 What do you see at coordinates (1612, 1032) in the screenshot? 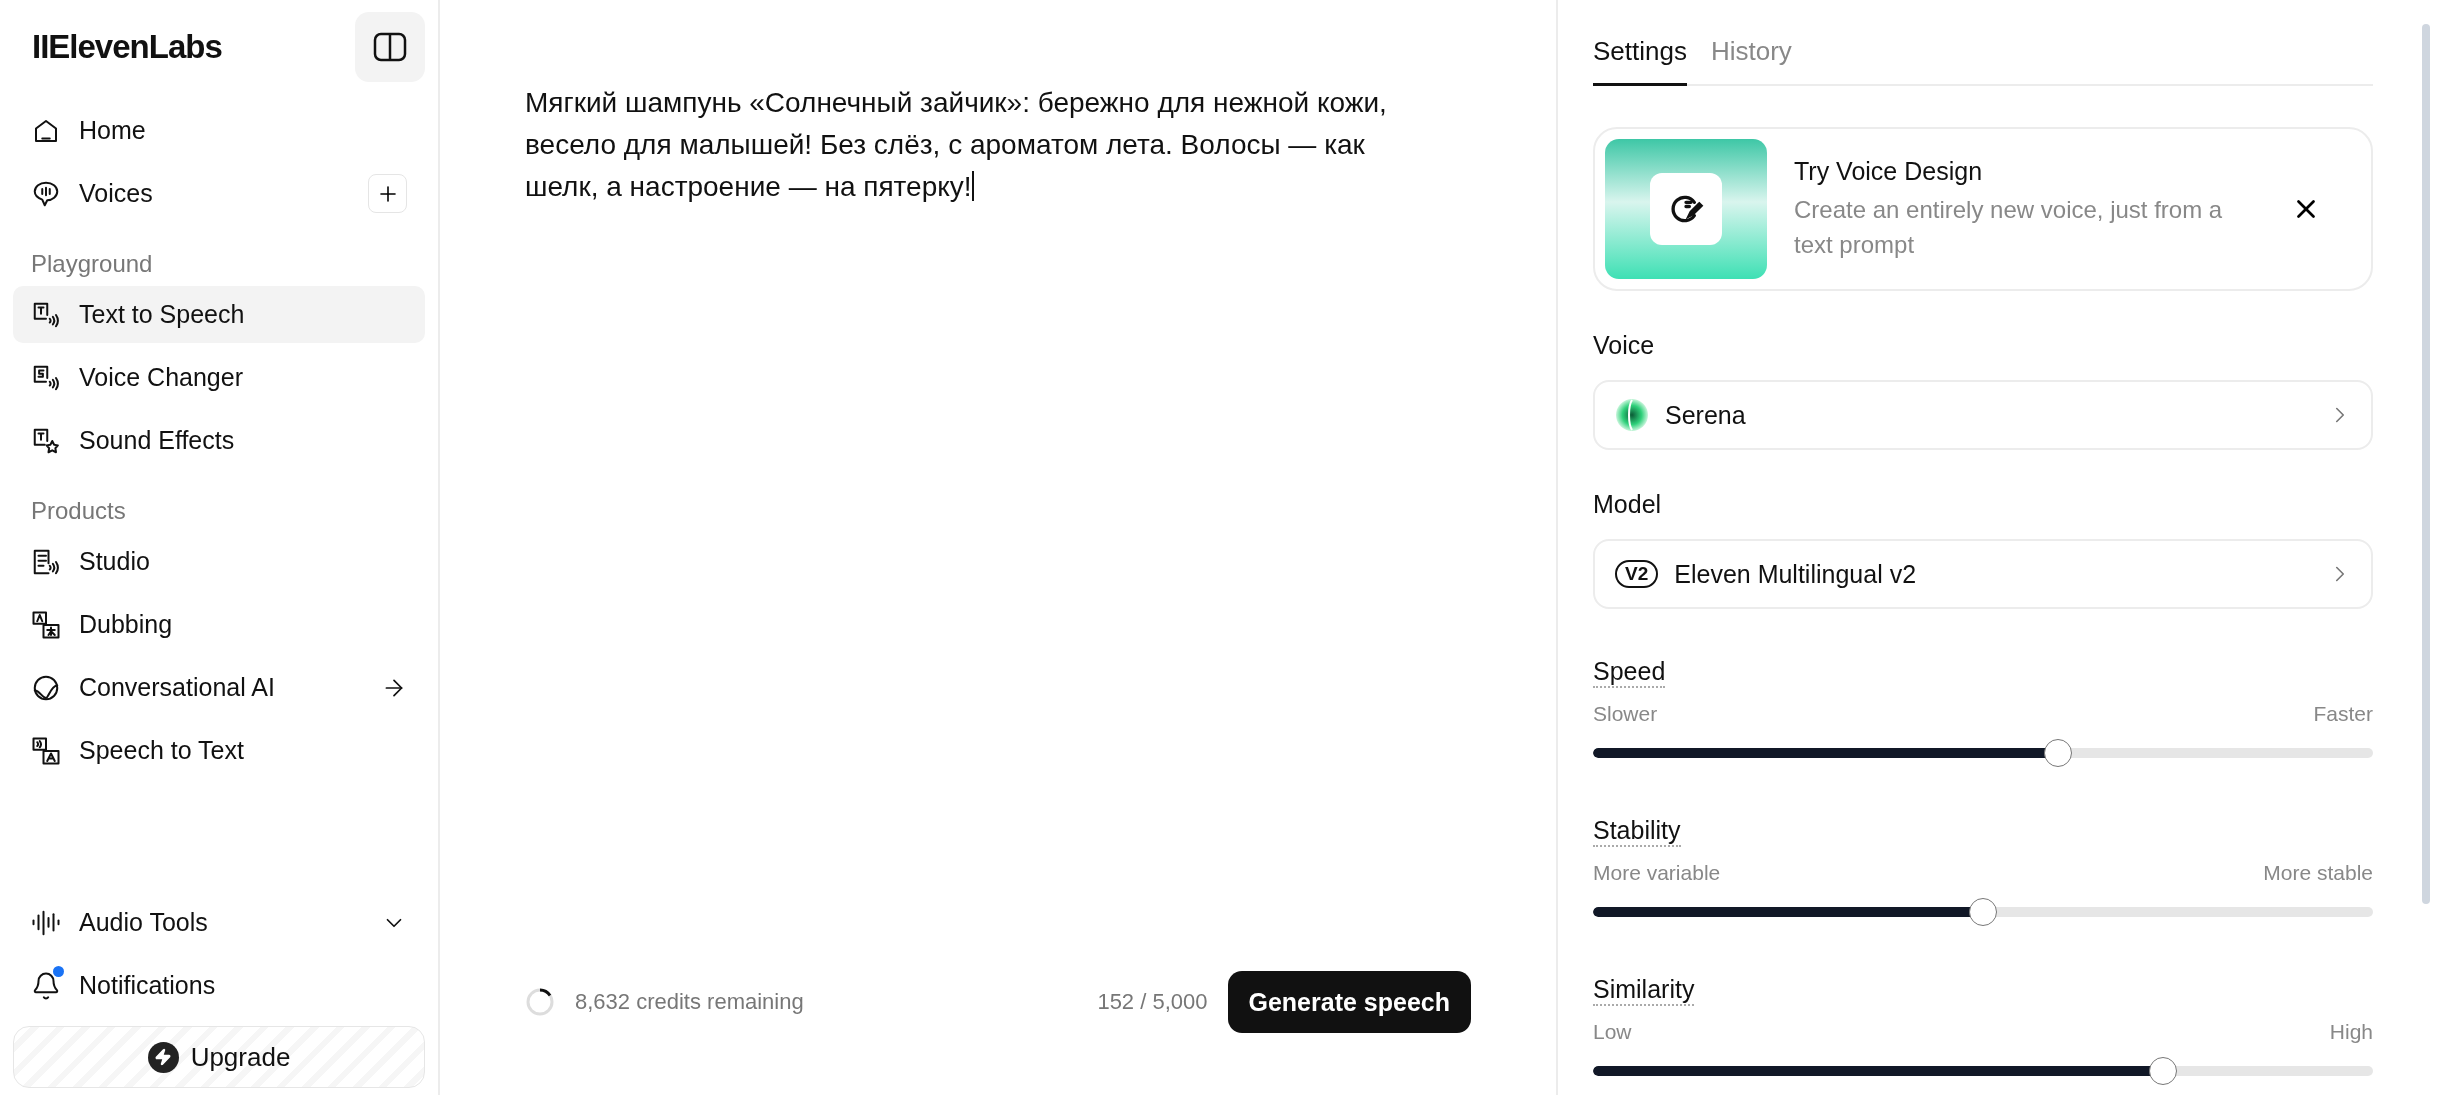
I see `slider-min-label: Low` at bounding box center [1612, 1032].